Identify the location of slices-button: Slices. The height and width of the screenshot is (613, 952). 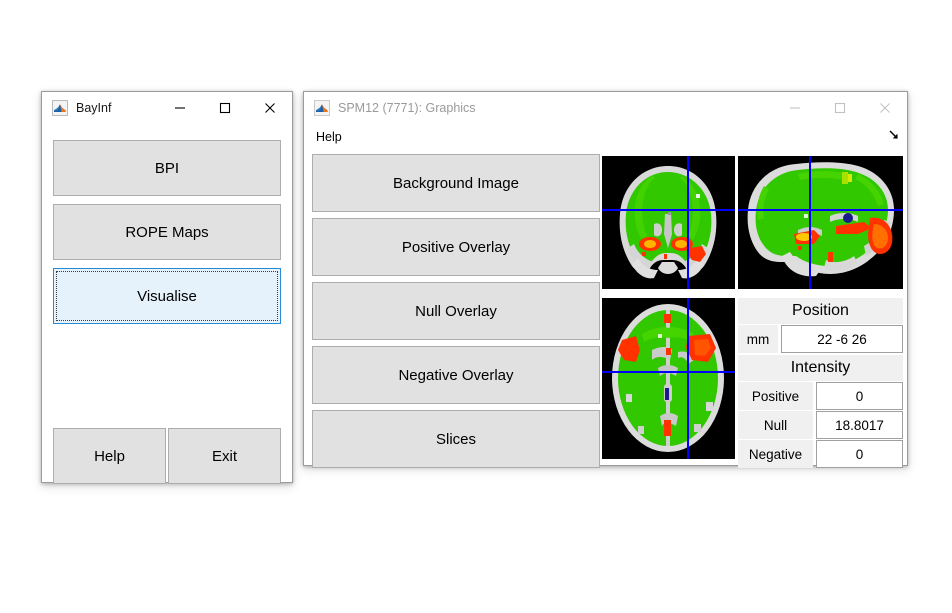
(456, 439).